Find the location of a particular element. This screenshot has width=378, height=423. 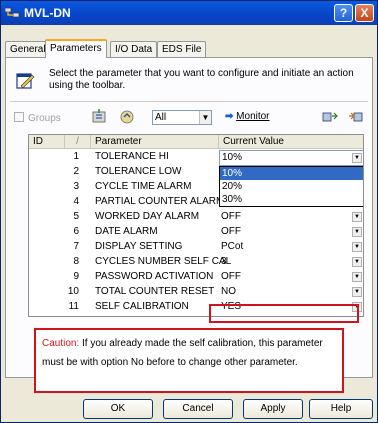

help-title-button: ? is located at coordinates (343, 13).